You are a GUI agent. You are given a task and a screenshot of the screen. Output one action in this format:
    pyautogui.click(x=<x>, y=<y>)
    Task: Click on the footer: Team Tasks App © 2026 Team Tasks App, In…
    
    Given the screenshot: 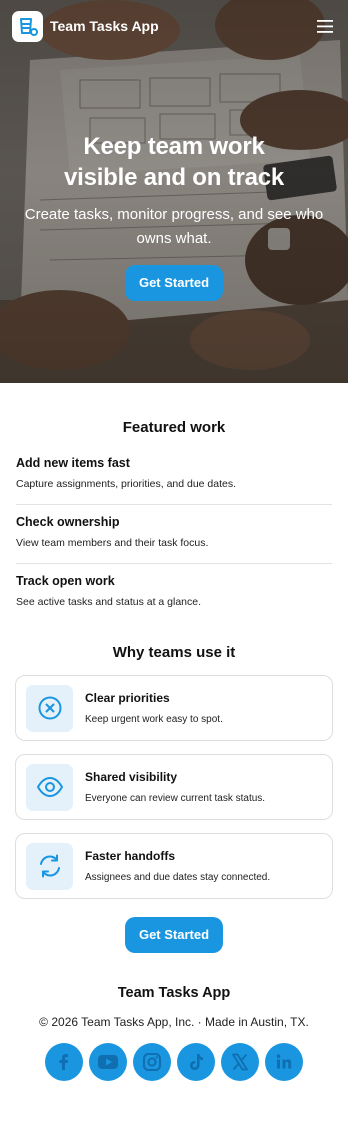 What is the action you would take?
    pyautogui.click(x=174, y=1033)
    